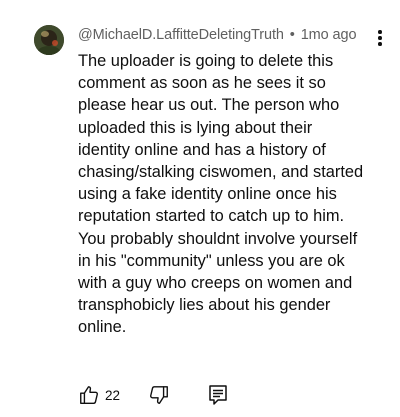  I want to click on comment-text-line: chasing/stalking ciswomen, and started, so click(221, 172).